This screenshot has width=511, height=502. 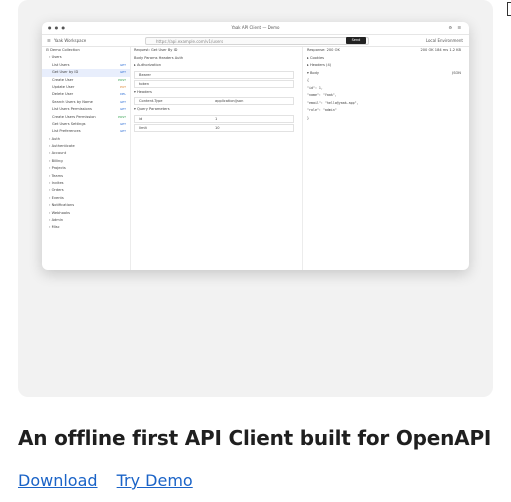 I want to click on sidebar-item: Create User POST, so click(x=86, y=80).